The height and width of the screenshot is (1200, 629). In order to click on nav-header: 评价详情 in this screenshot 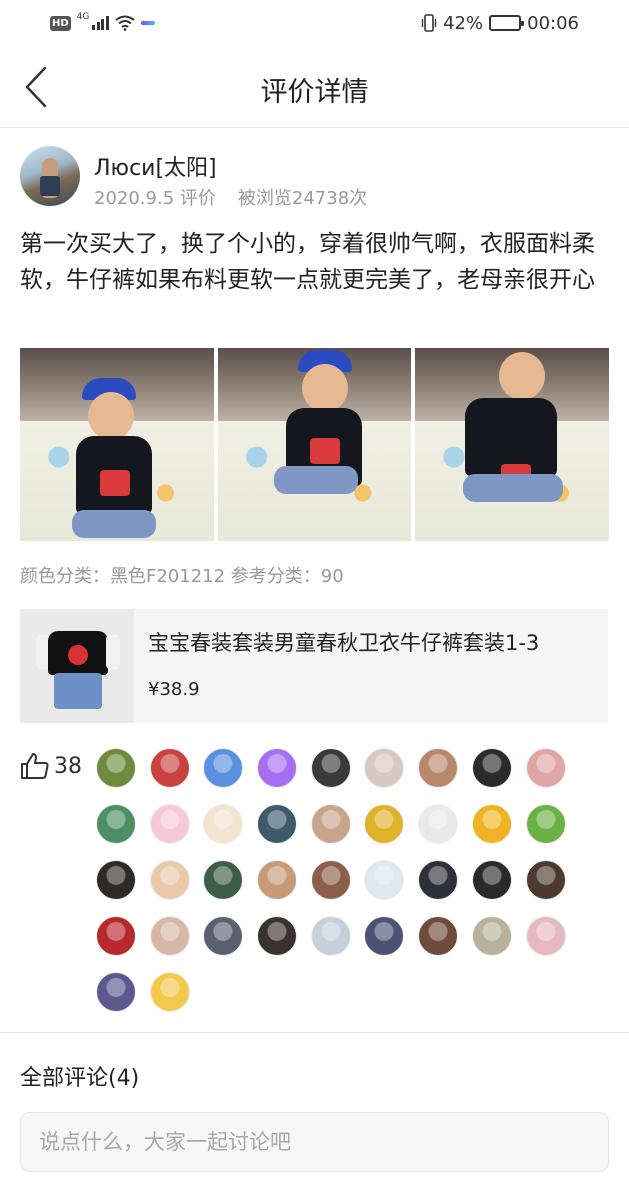, I will do `click(314, 88)`.